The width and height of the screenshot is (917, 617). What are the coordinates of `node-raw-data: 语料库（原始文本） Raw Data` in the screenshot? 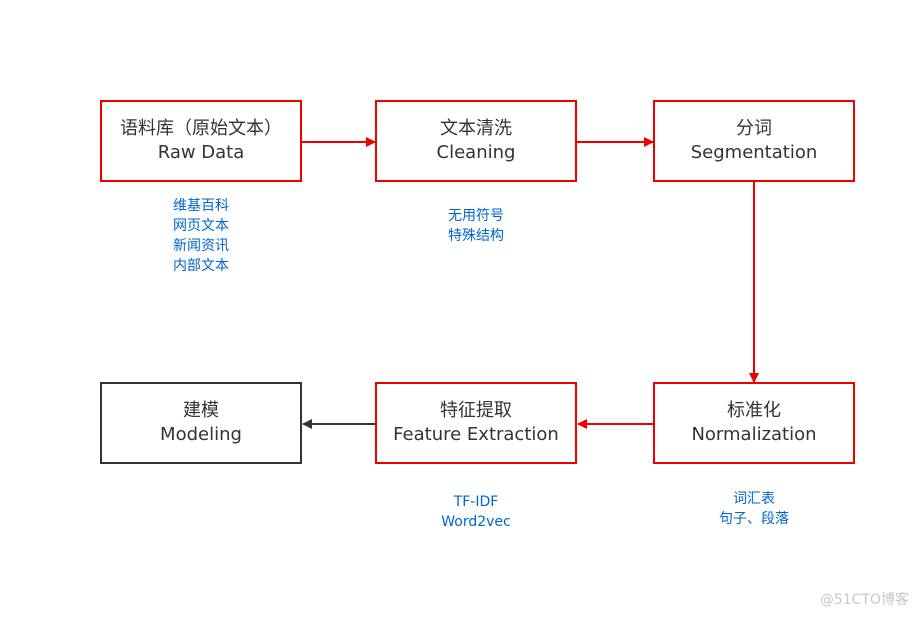 It's located at (201, 141).